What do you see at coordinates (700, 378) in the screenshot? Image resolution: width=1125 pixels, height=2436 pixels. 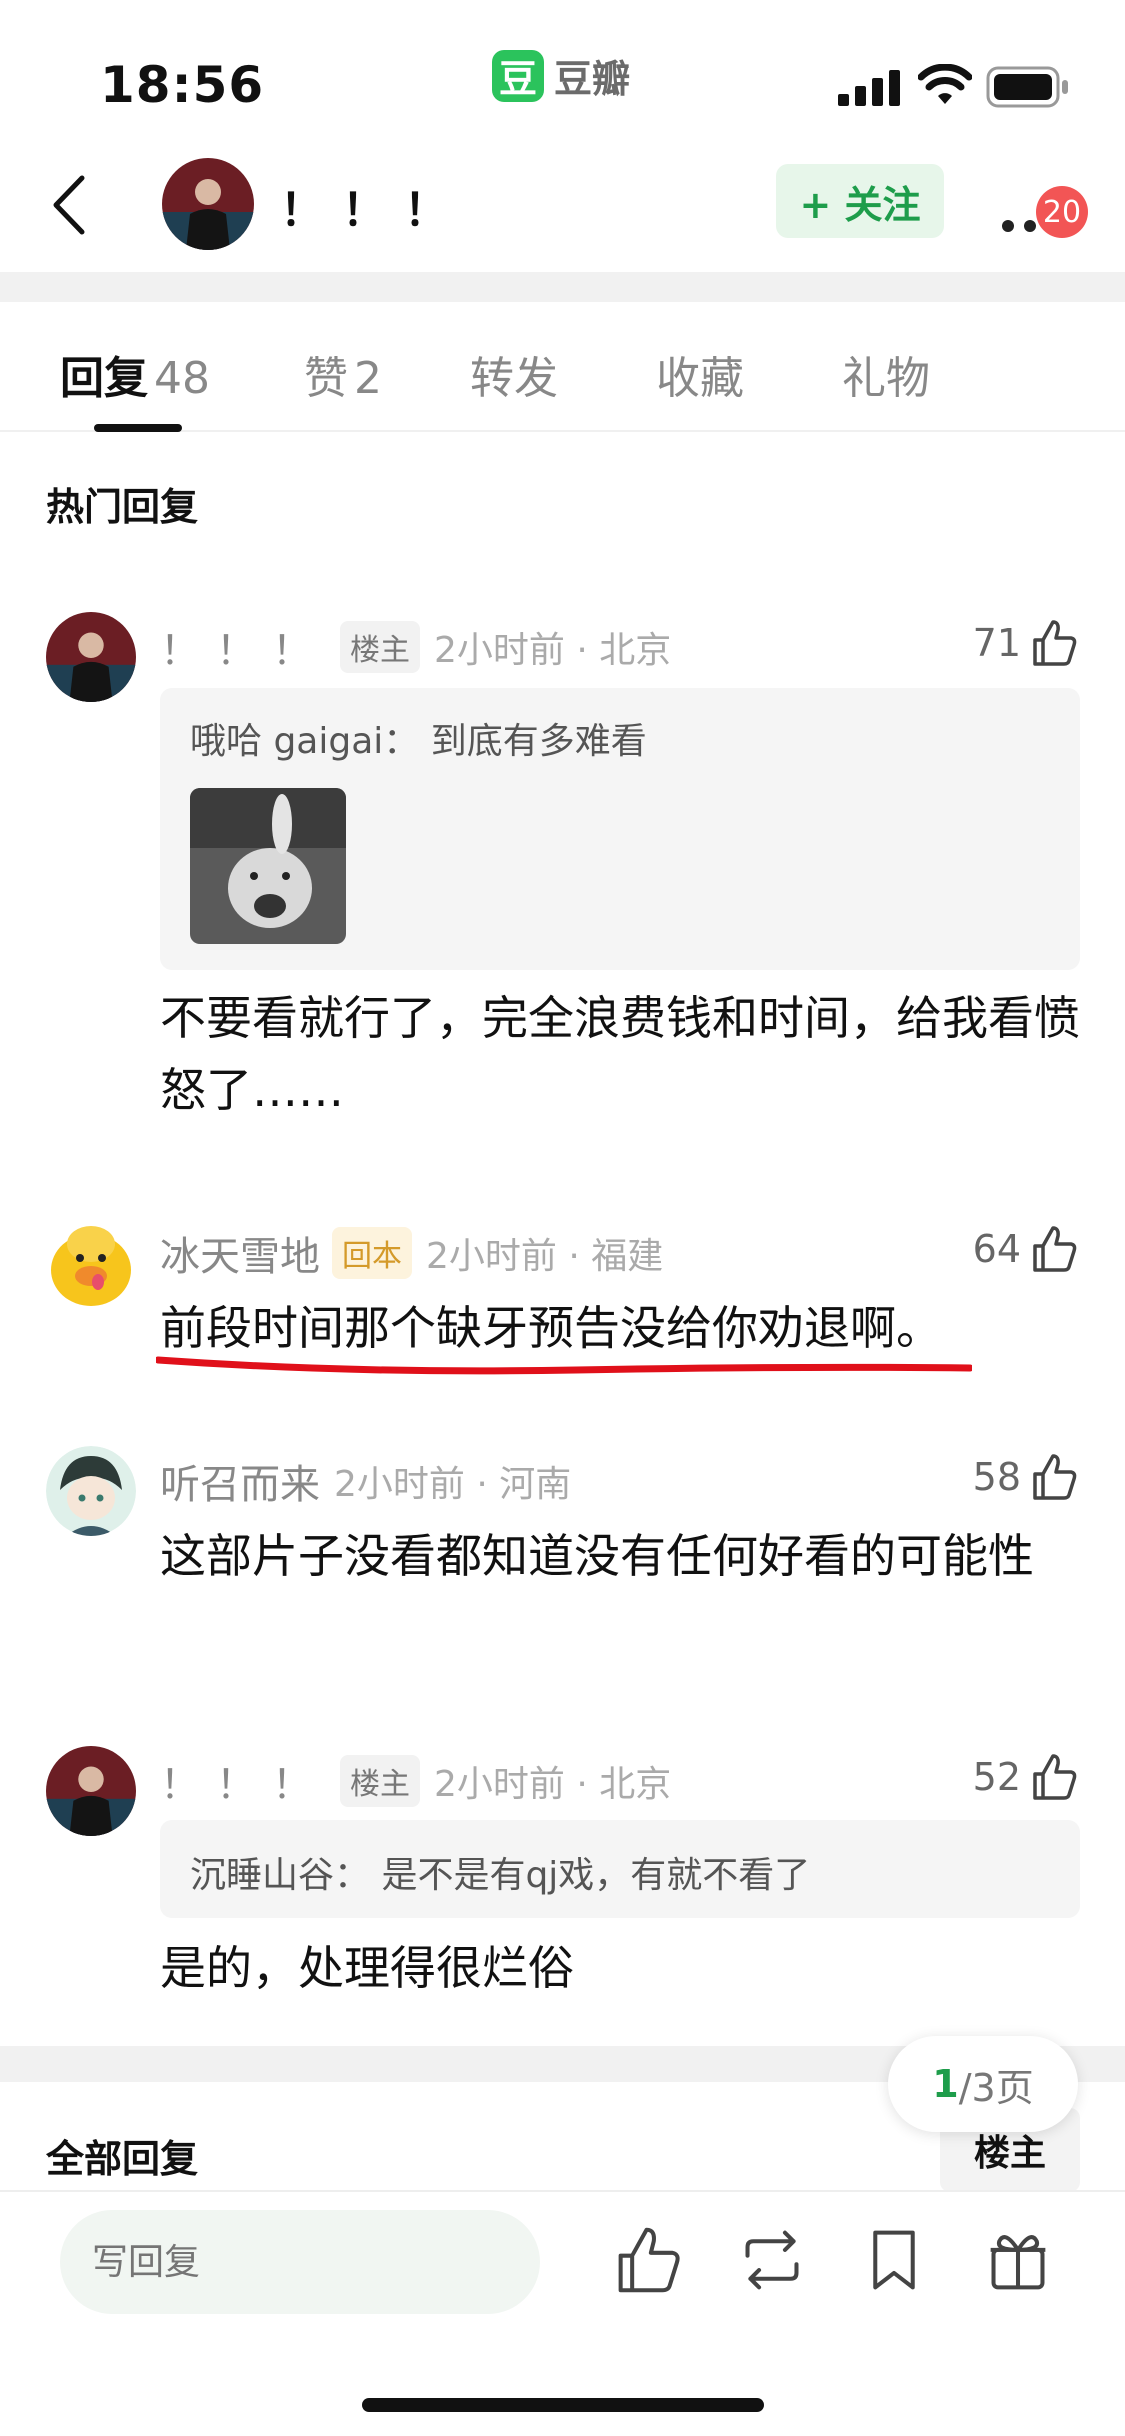 I see `tab-label: 收藏` at bounding box center [700, 378].